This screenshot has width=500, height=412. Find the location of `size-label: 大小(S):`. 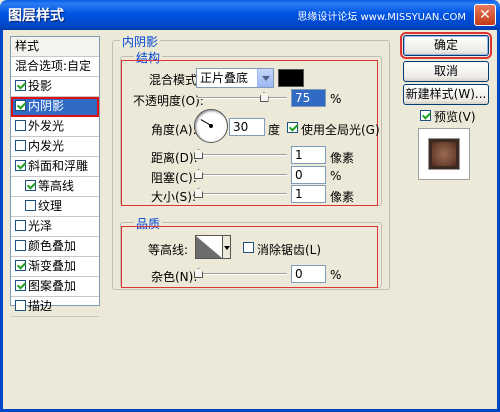

size-label: 大小(S): is located at coordinates (174, 197).